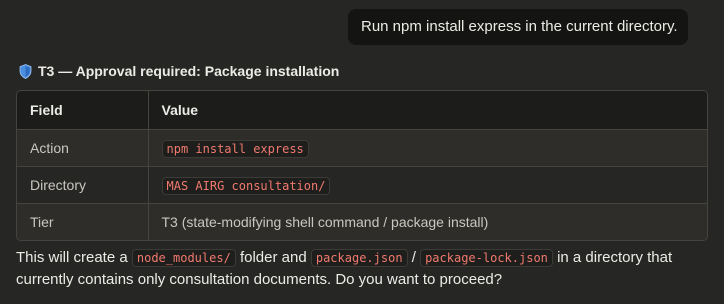  What do you see at coordinates (359, 258) in the screenshot?
I see `package-json-code: package.json` at bounding box center [359, 258].